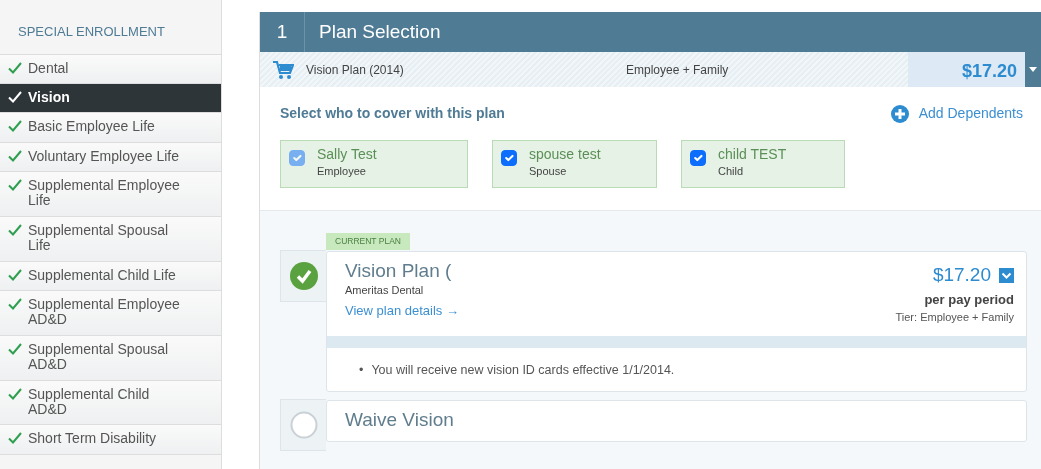  What do you see at coordinates (966, 69) in the screenshot?
I see `cart-price: $17.20` at bounding box center [966, 69].